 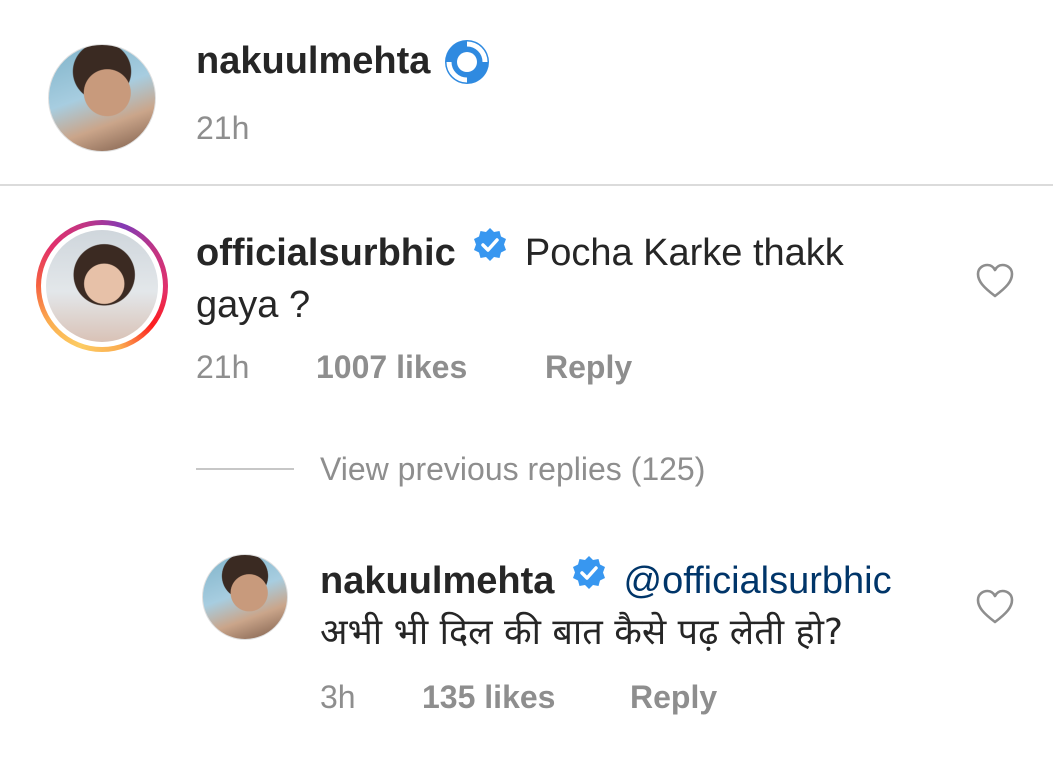 I want to click on post-author-username: nakuulmehta, so click(x=313, y=61).